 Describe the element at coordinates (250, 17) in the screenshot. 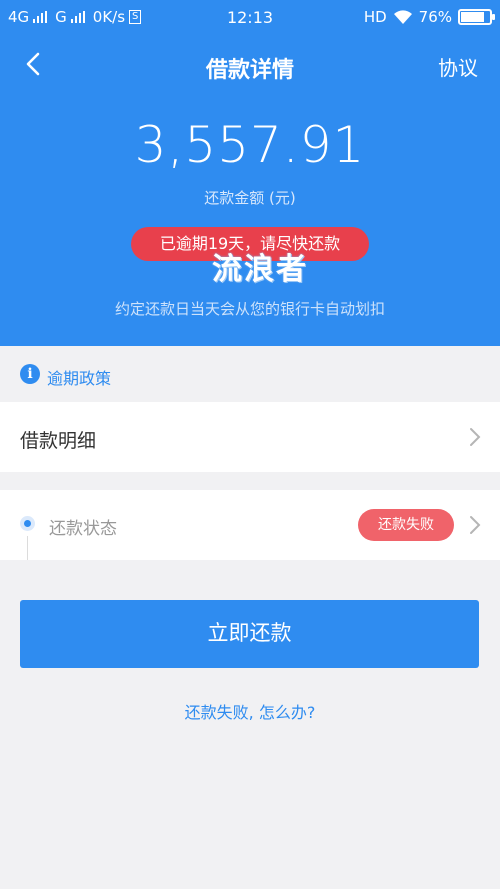

I see `status-bar: 4G G 0K/s S 12:13 HD 76%` at that location.